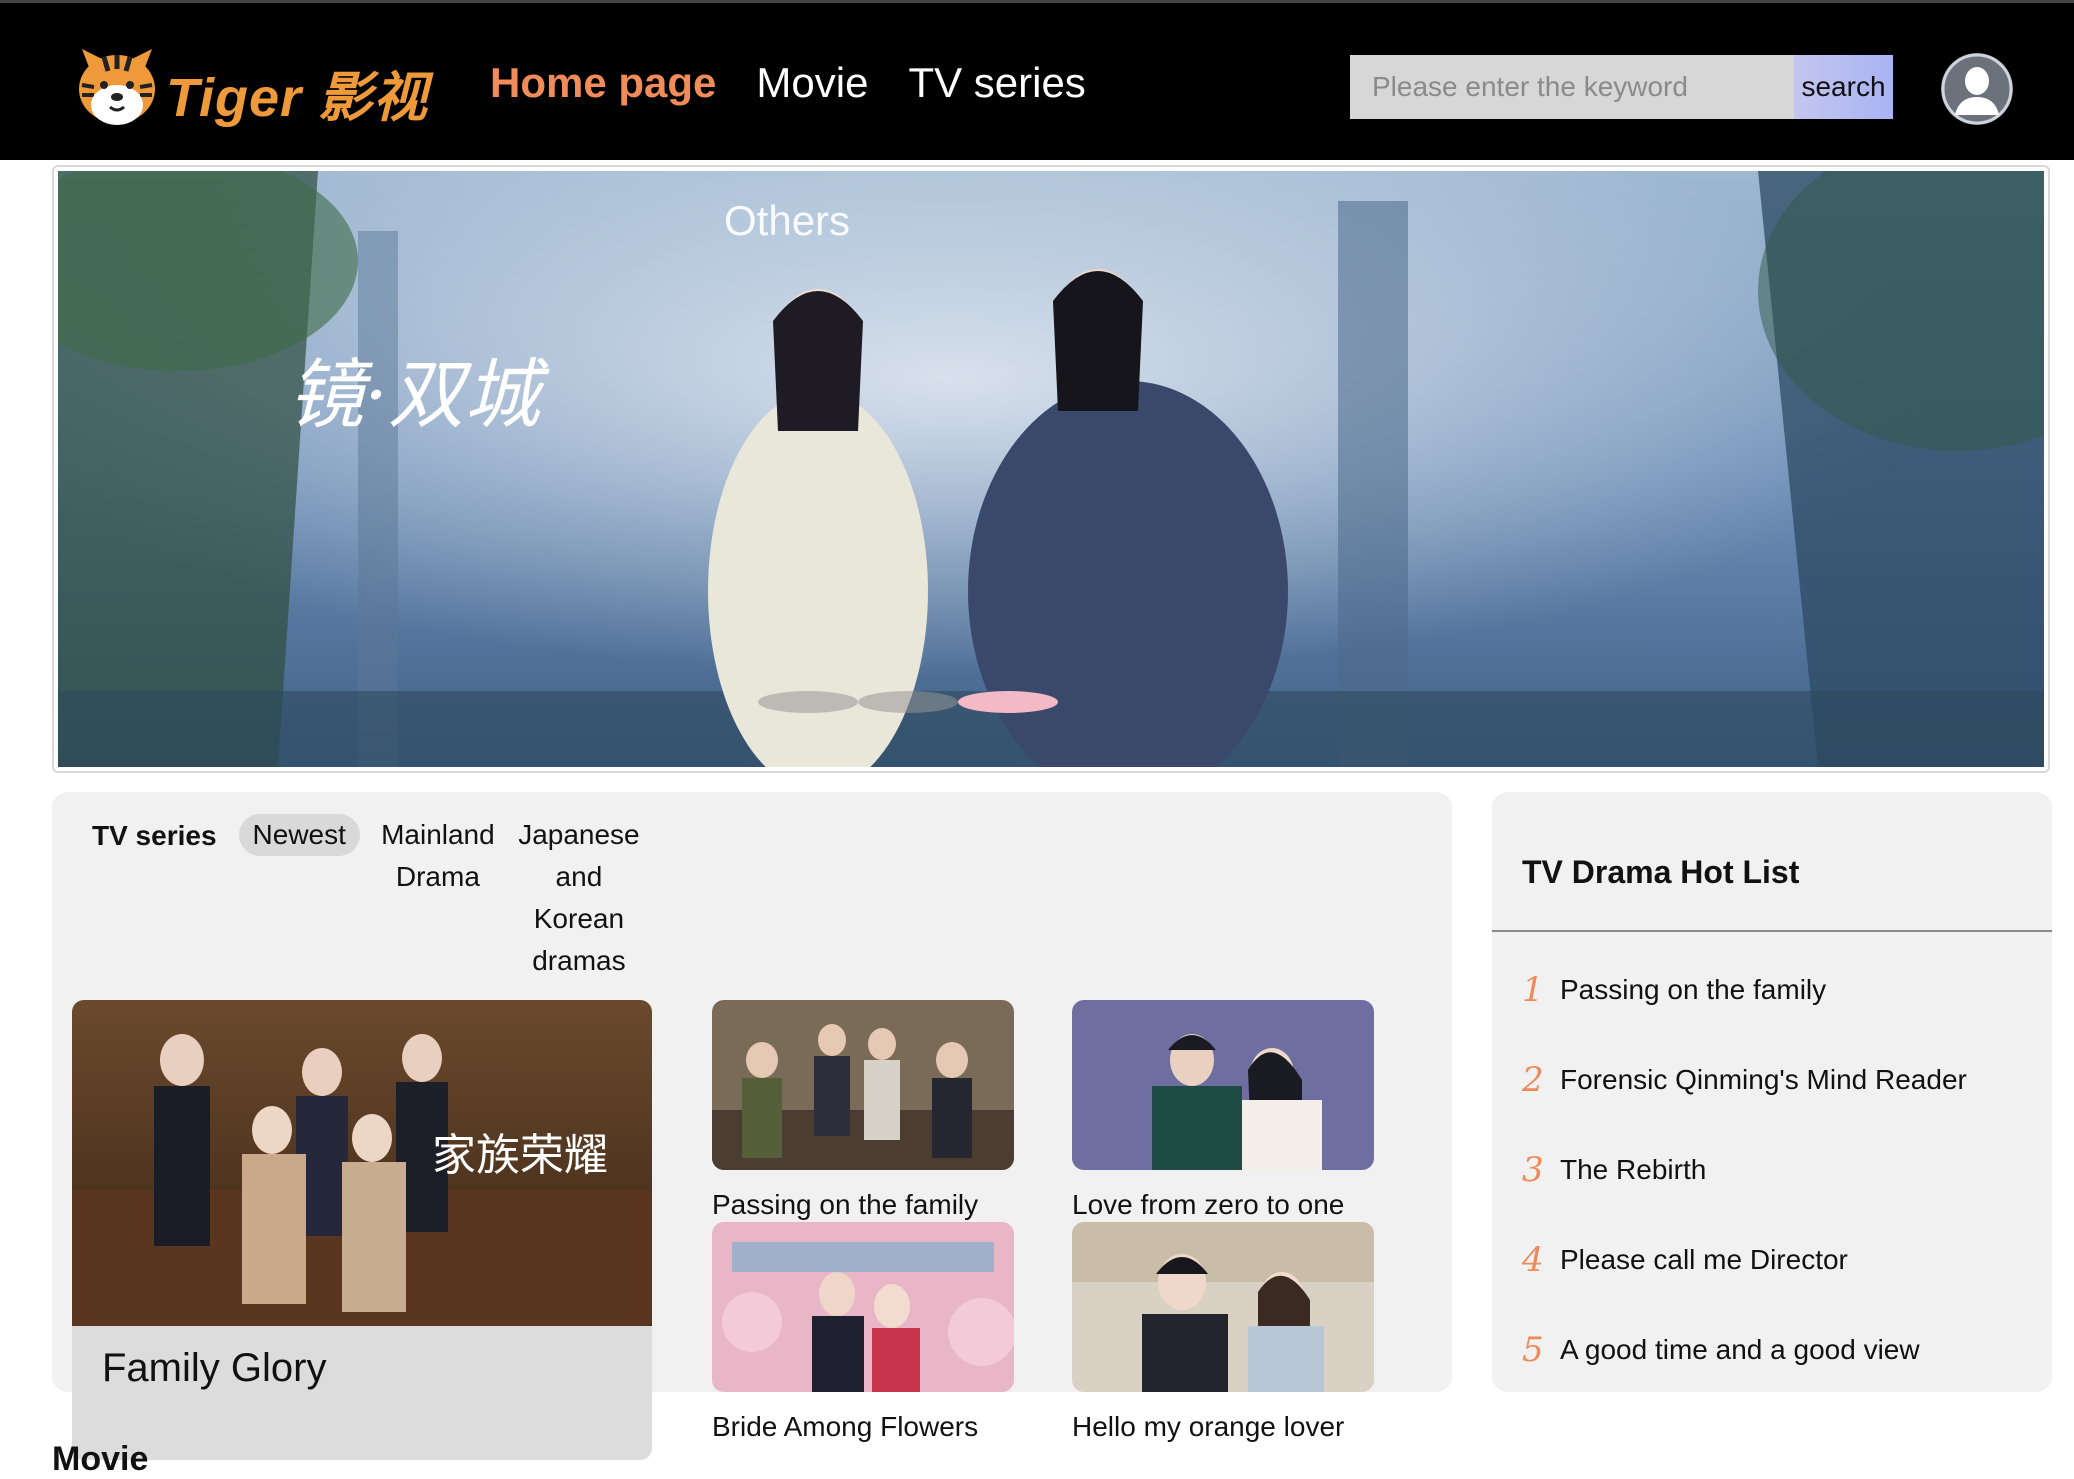 This screenshot has height=1479, width=2074. I want to click on hot-rank: 4, so click(1533, 1260).